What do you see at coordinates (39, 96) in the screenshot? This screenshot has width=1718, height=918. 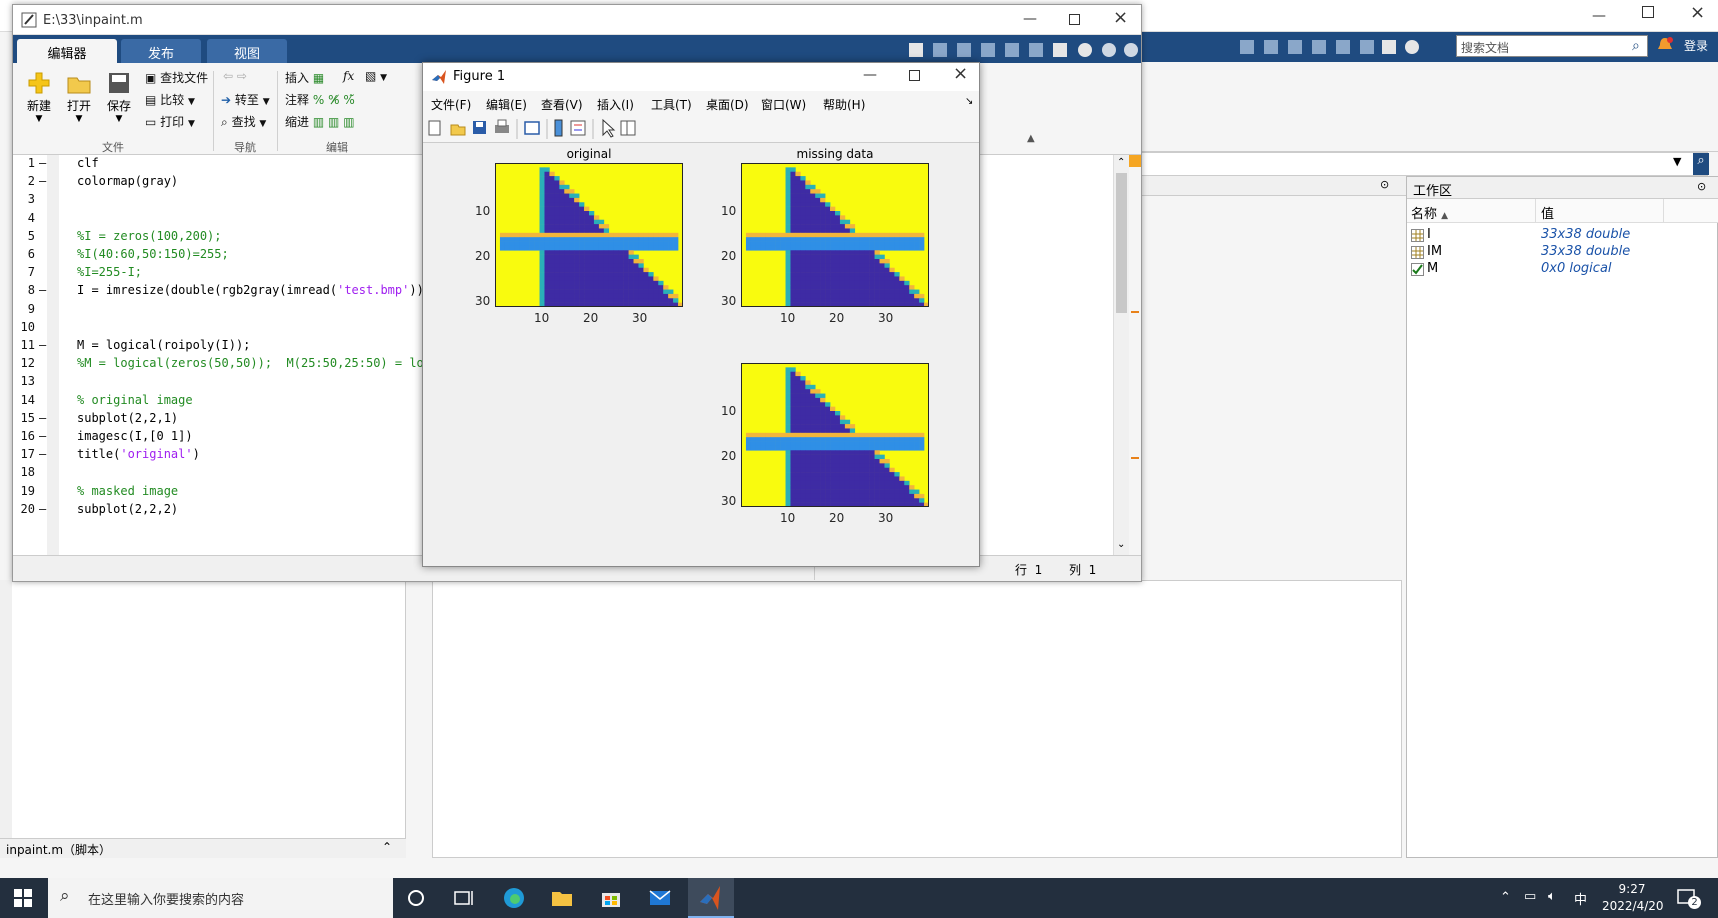 I see `new-button: 新建 ▼` at bounding box center [39, 96].